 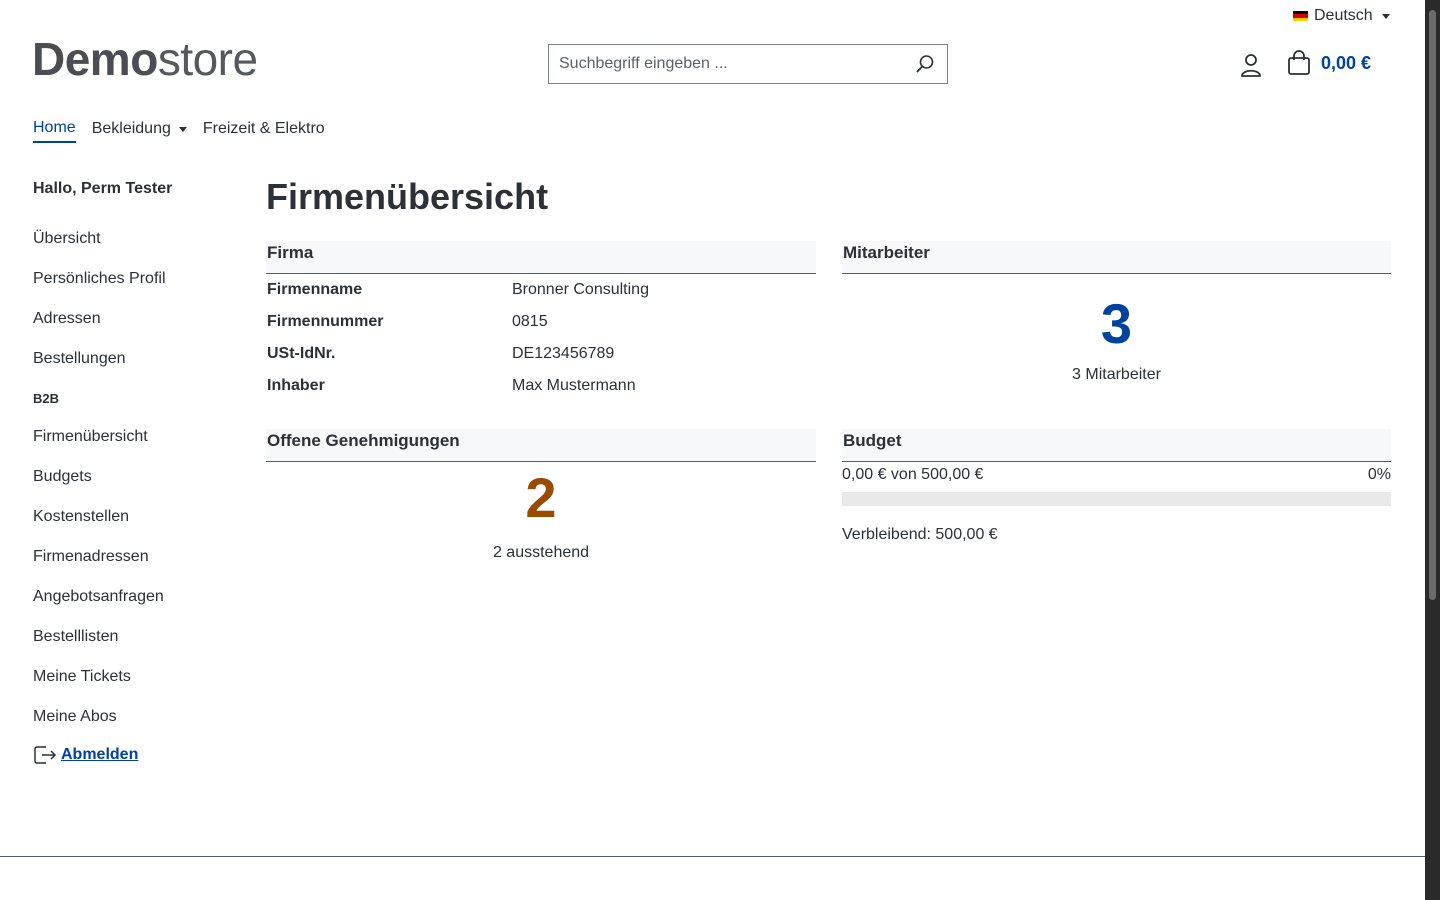 I want to click on shopping-bag-icon, so click(x=1299, y=62).